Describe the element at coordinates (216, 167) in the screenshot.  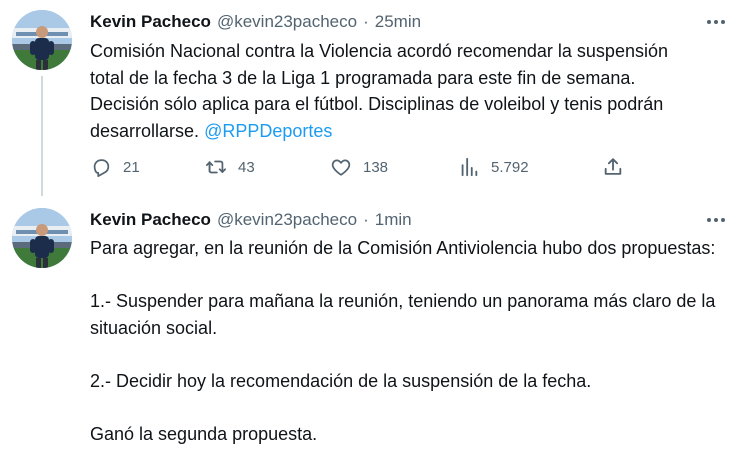
I see `retweet-icon` at that location.